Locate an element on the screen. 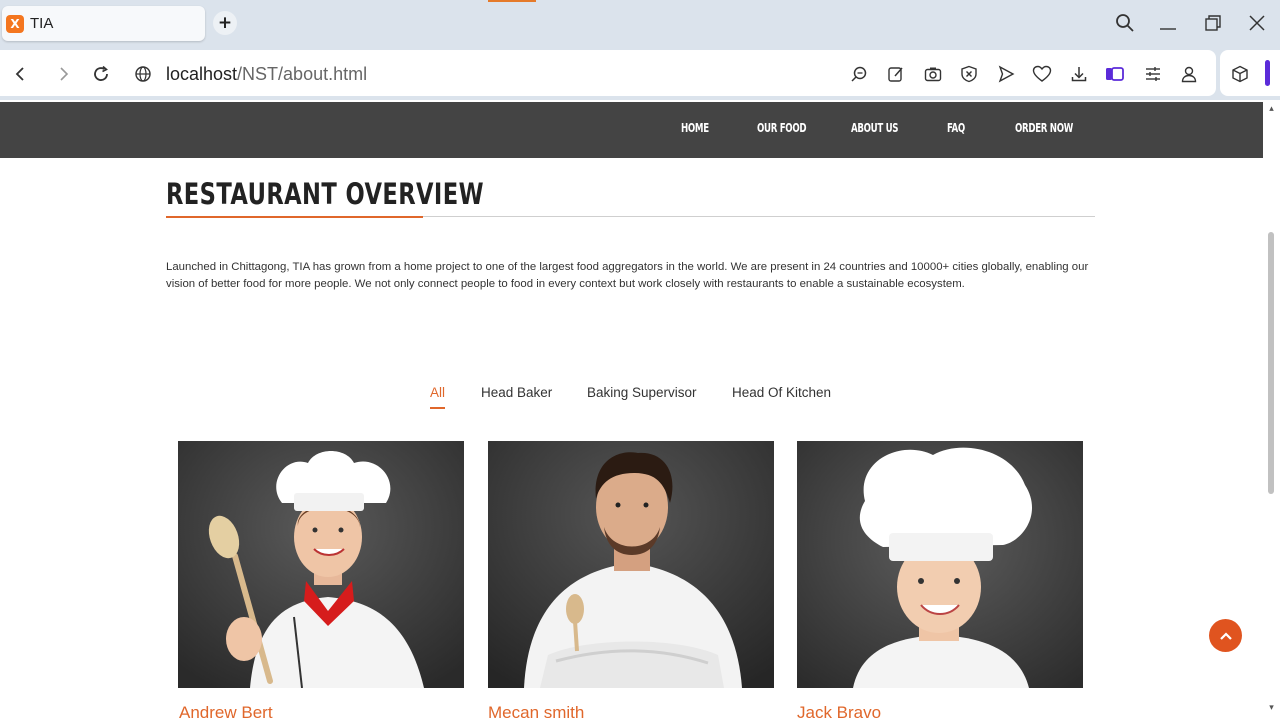 The height and width of the screenshot is (719, 1280). send-icon is located at coordinates (1006, 74).